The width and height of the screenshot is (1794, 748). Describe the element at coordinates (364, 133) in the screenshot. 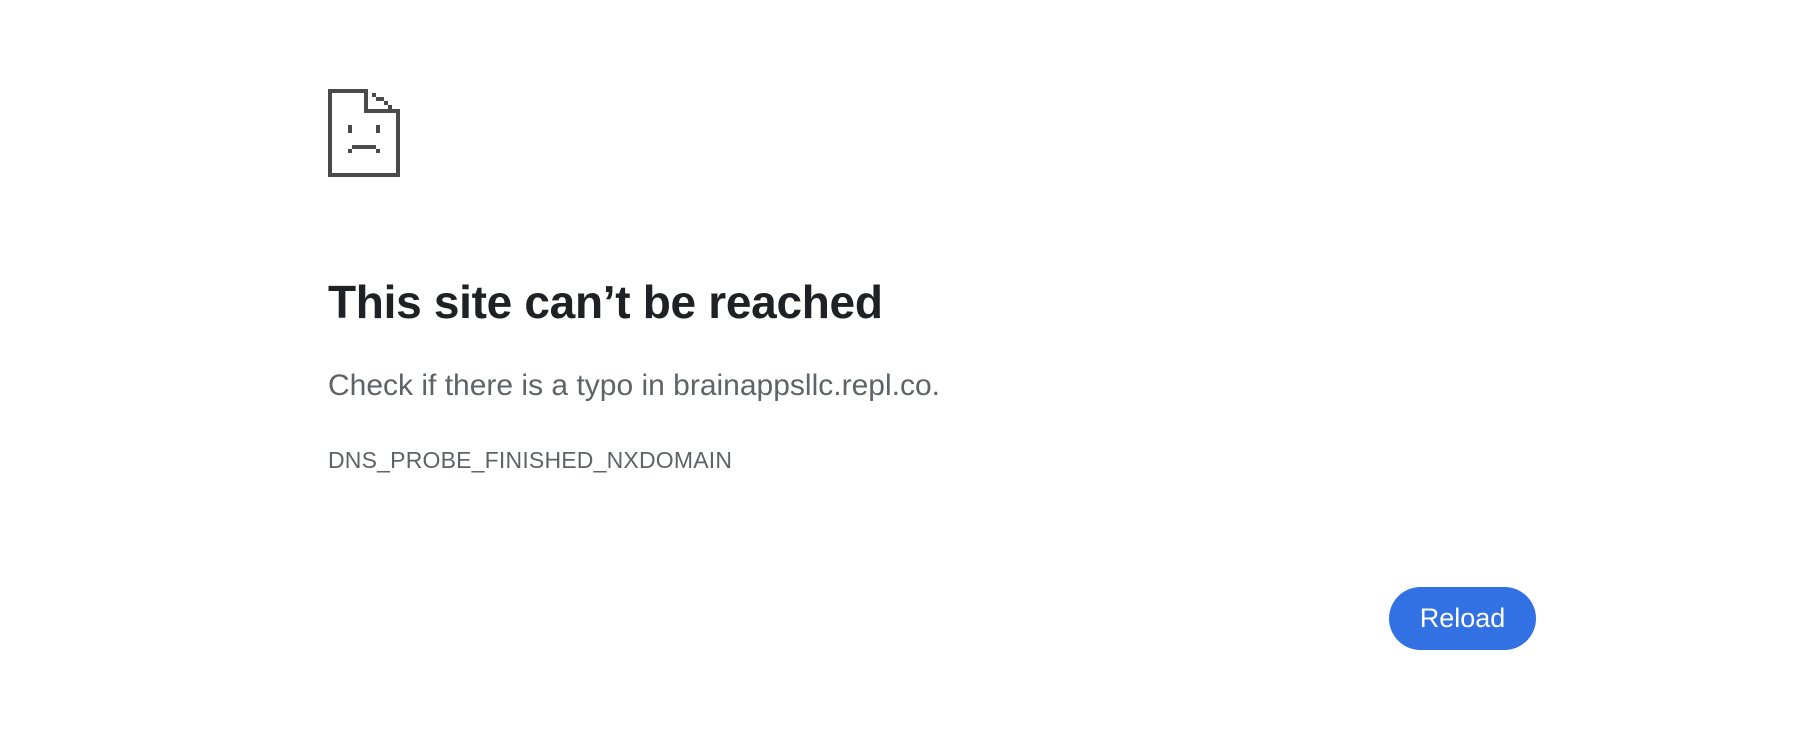

I see `sad-document-icon` at that location.